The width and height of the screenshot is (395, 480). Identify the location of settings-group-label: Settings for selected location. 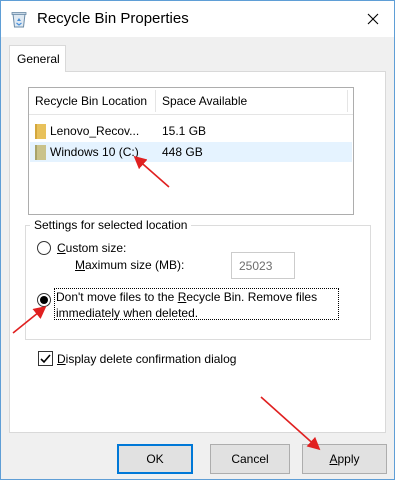
(111, 225).